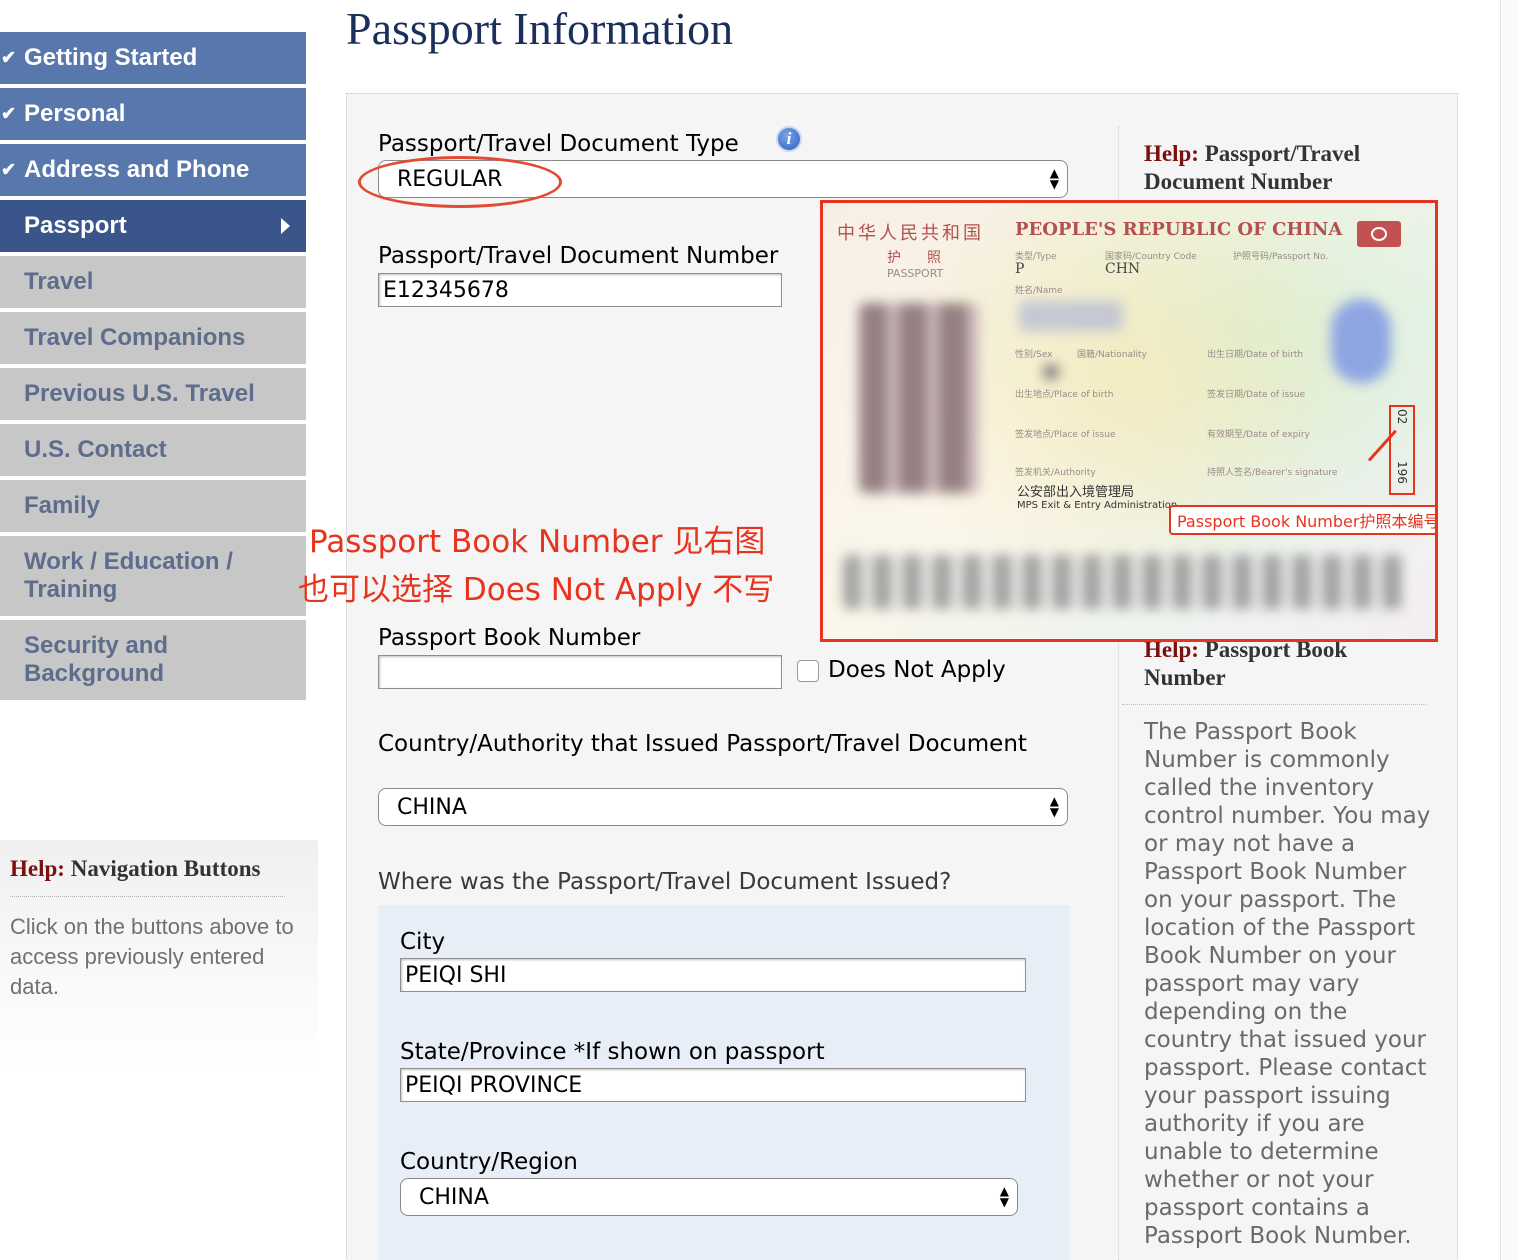 The image size is (1518, 1260). I want to click on nav-item-label: Address and Phone, so click(137, 169).